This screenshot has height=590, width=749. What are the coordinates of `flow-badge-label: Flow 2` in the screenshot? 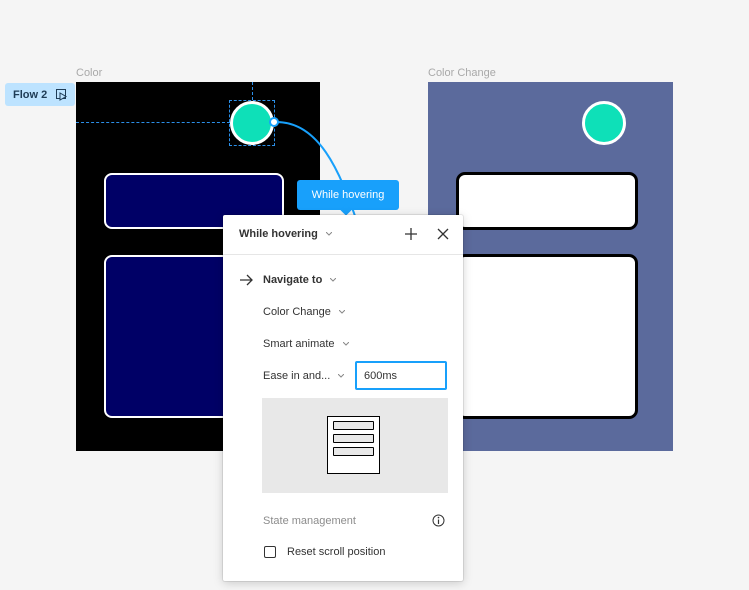 It's located at (30, 94).